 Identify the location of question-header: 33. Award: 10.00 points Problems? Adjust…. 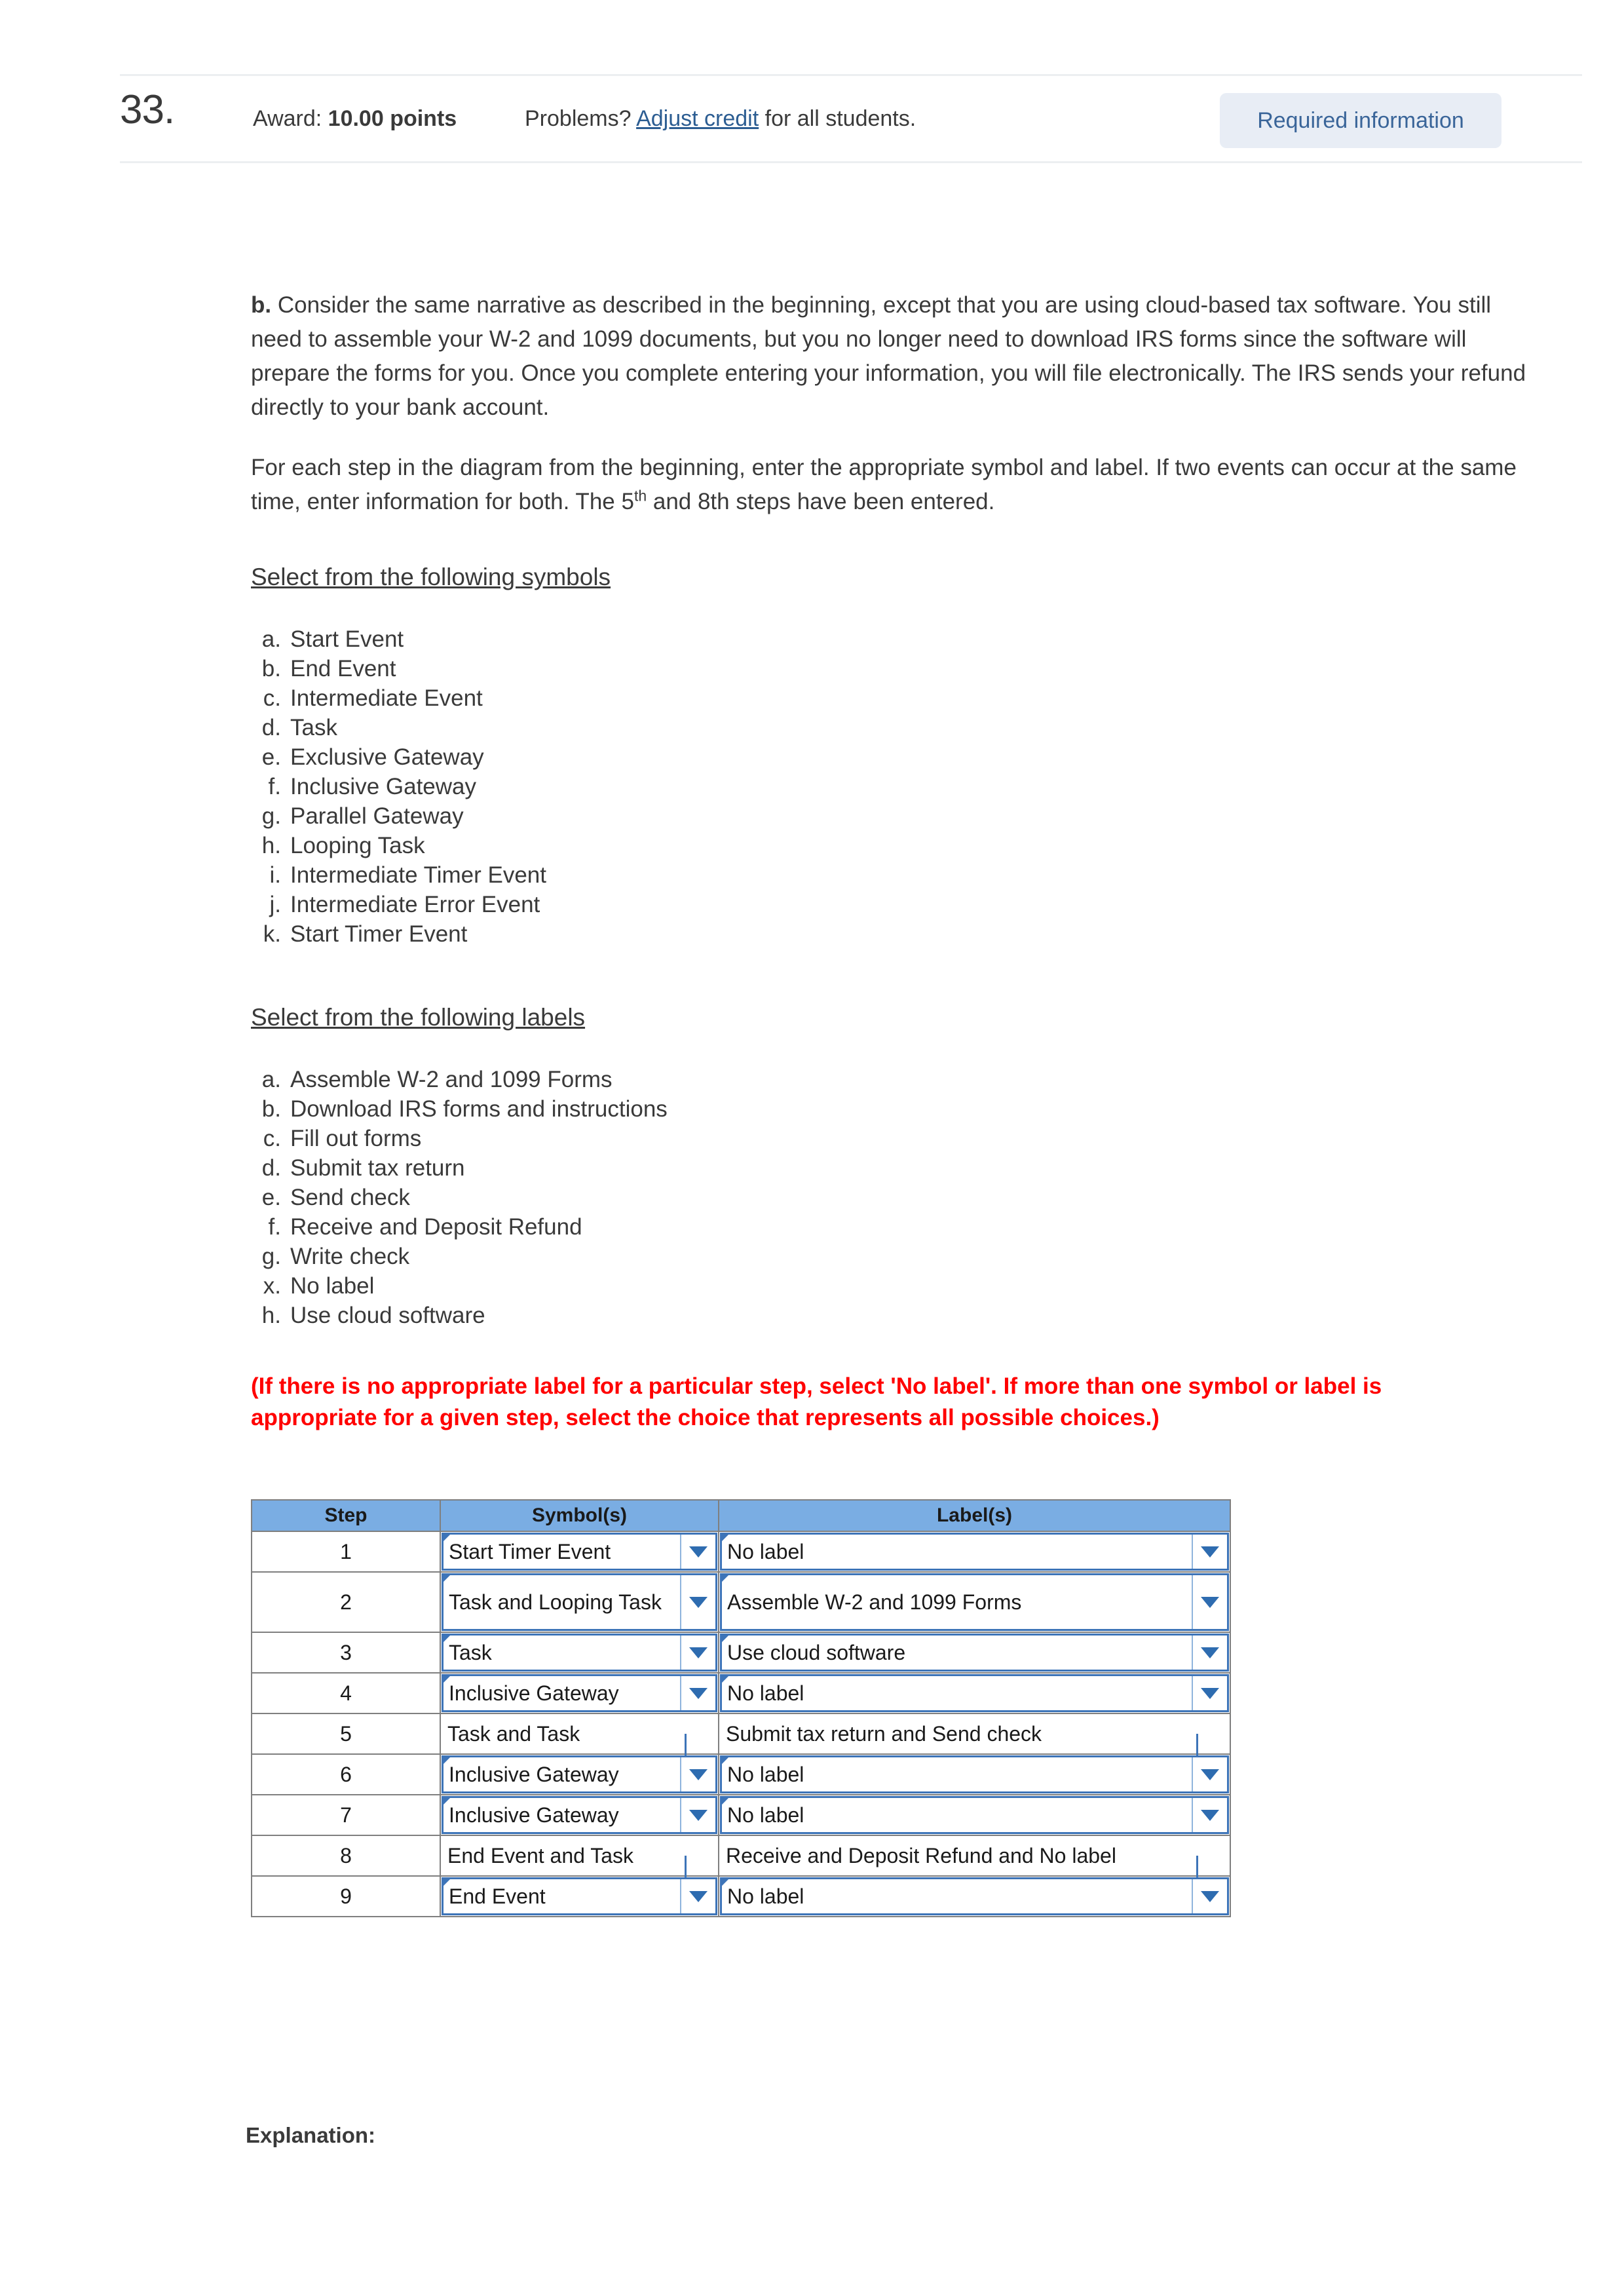
(851, 118).